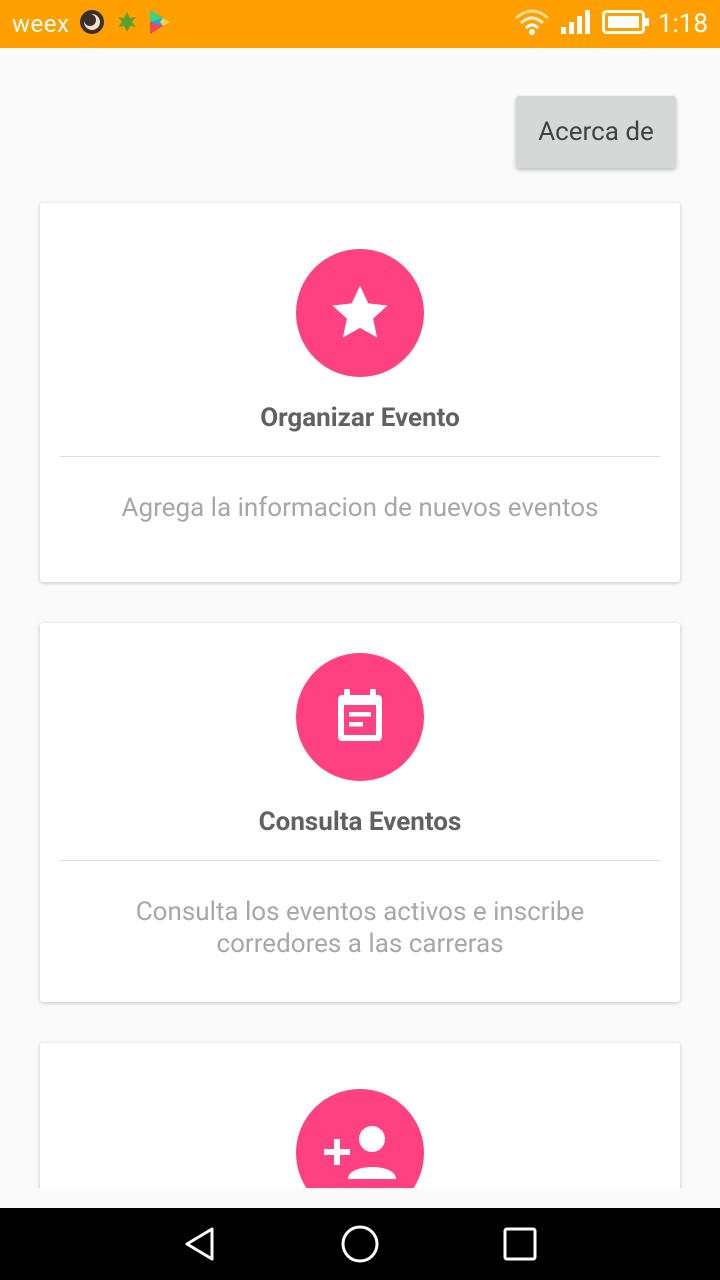 Image resolution: width=720 pixels, height=1280 pixels. What do you see at coordinates (127, 24) in the screenshot?
I see `leaf-icon` at bounding box center [127, 24].